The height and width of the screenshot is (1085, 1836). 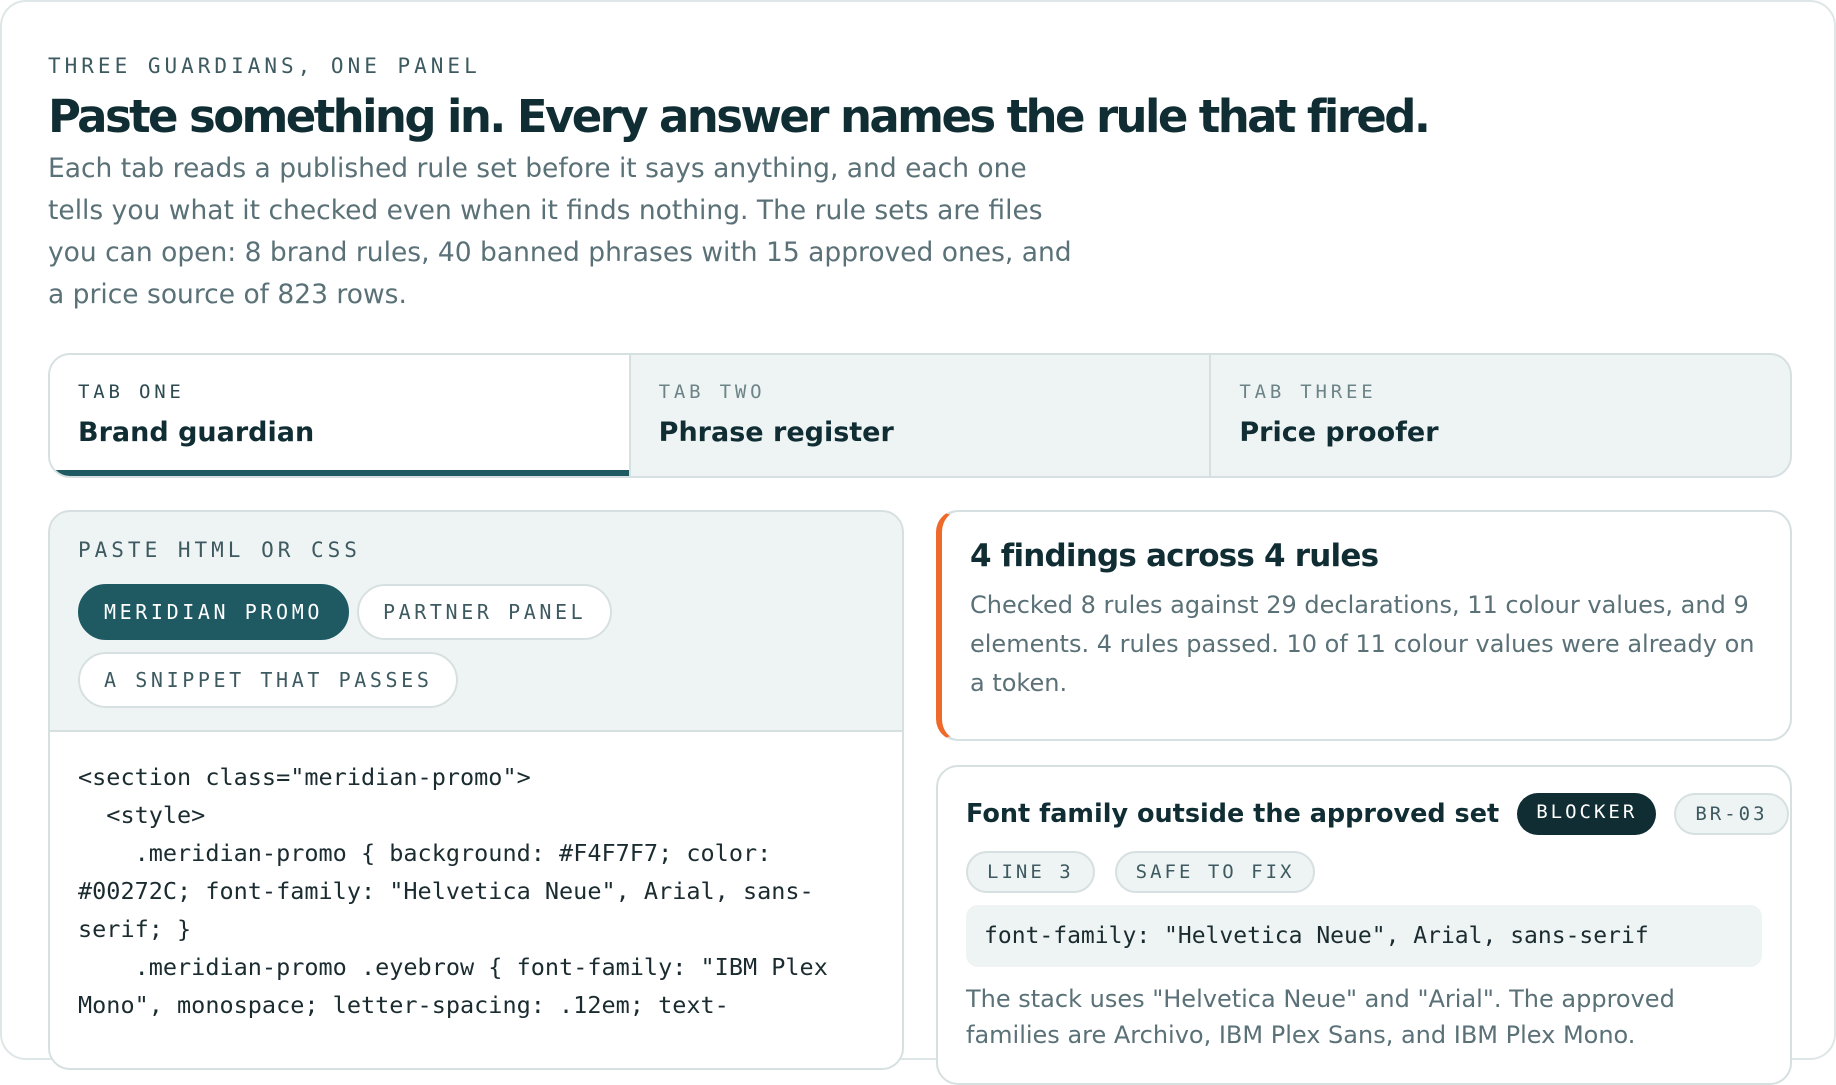 I want to click on fix-badge: SAFE TO FIX, so click(x=1215, y=872).